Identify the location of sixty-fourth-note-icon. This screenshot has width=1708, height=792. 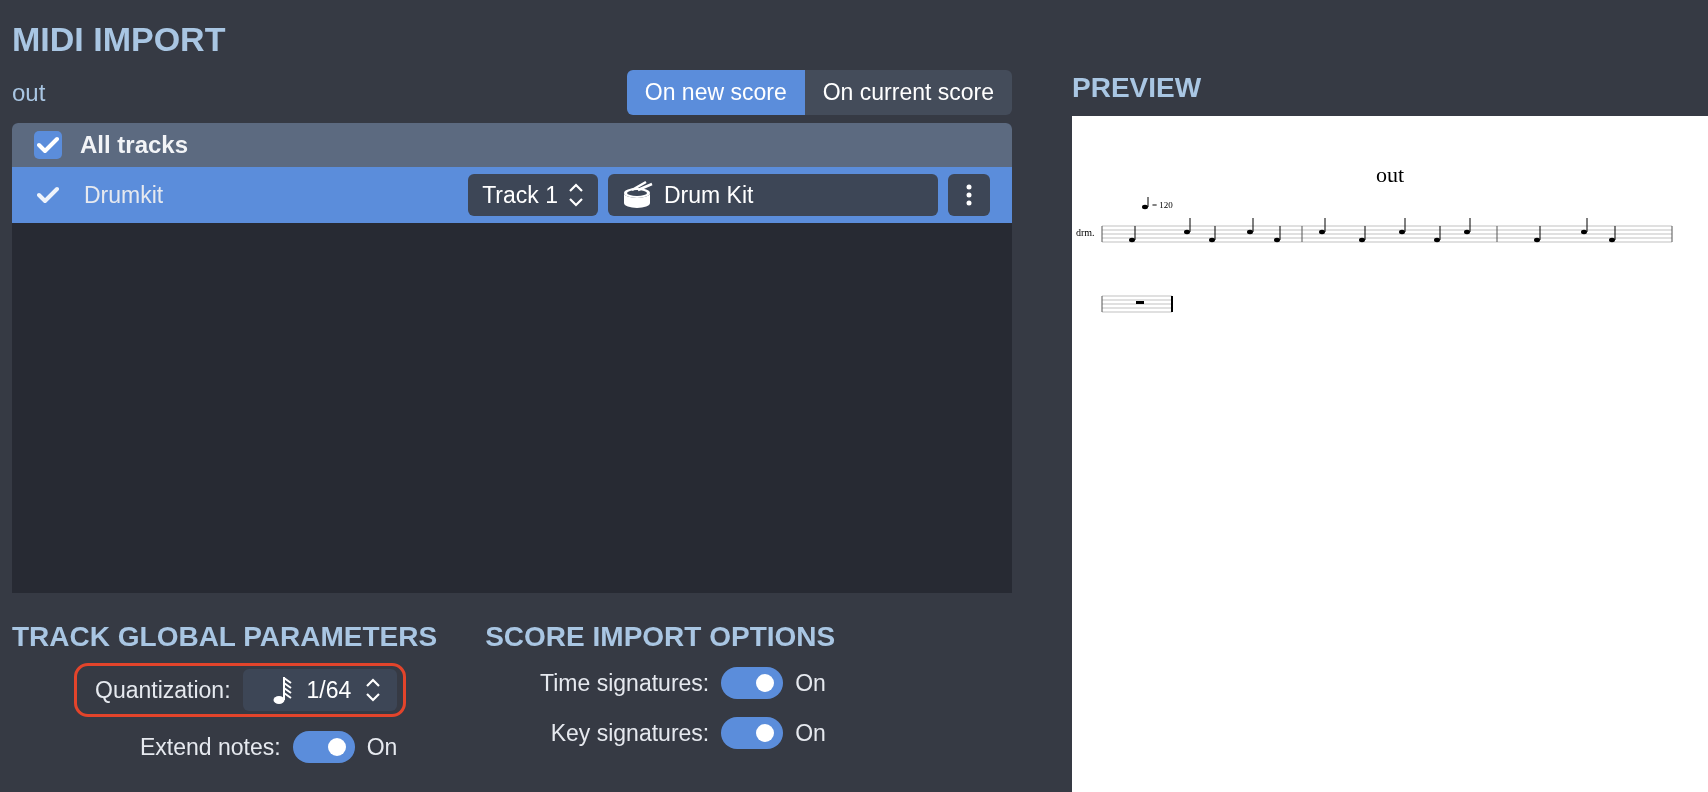
(282, 690).